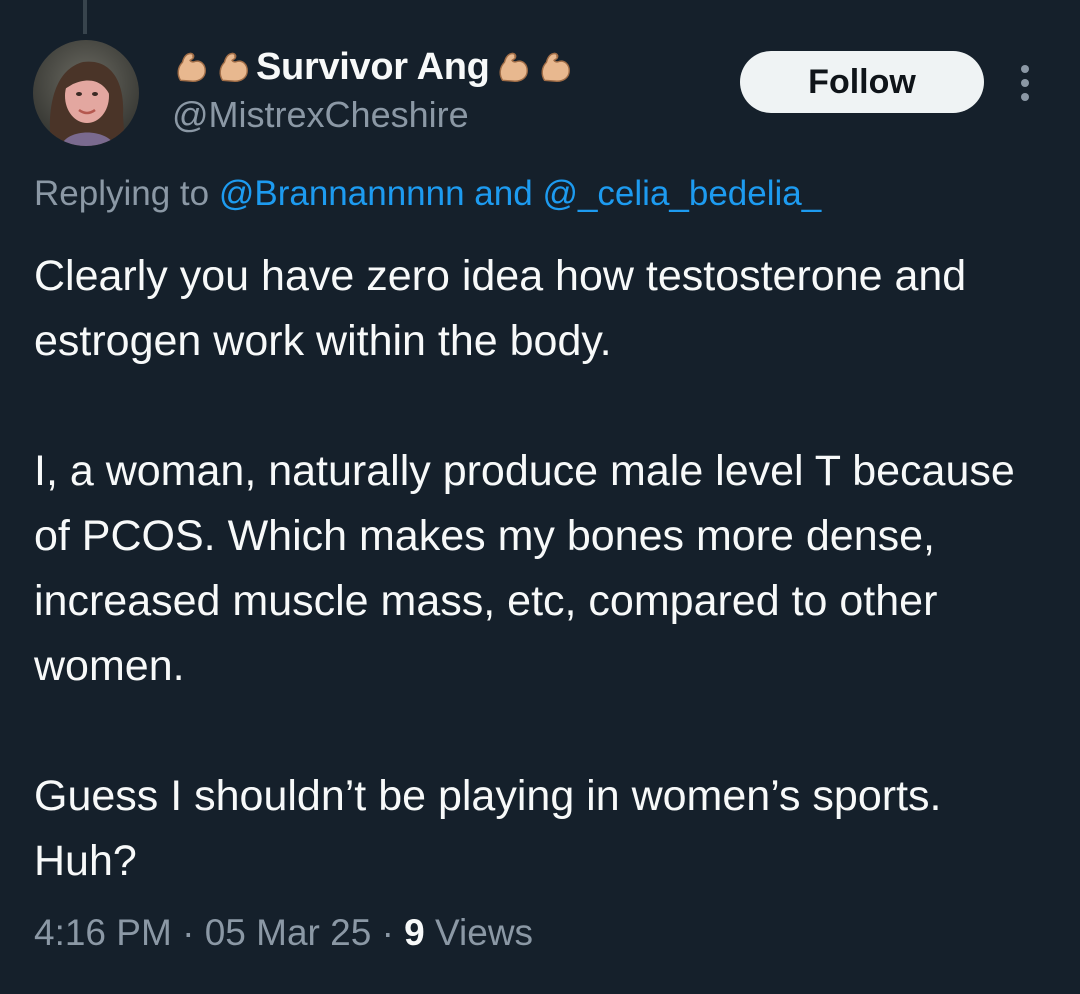 This screenshot has width=1080, height=994. Describe the element at coordinates (85, 17) in the screenshot. I see `thread-connector-line` at that location.